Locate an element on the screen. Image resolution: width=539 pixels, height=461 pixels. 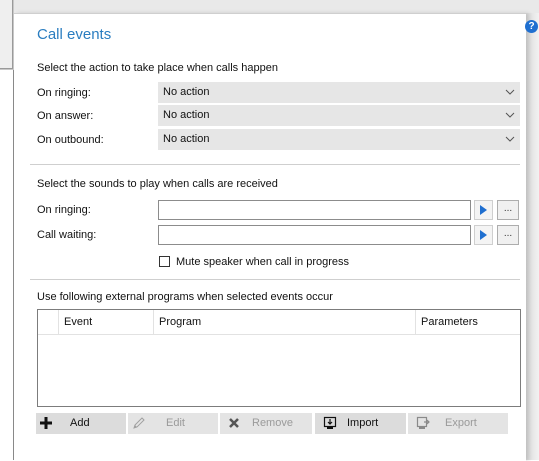
page-title: Call events is located at coordinates (74, 34).